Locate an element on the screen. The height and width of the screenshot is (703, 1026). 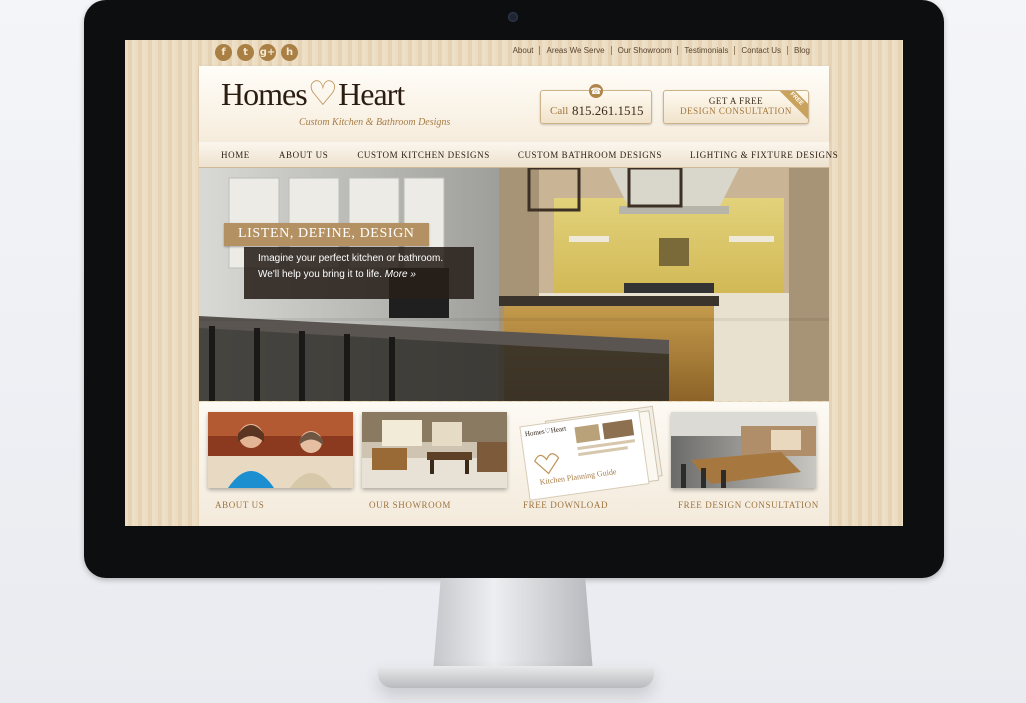
hero-title: LISTEN, DEFINE, DESIGN is located at coordinates (326, 234).